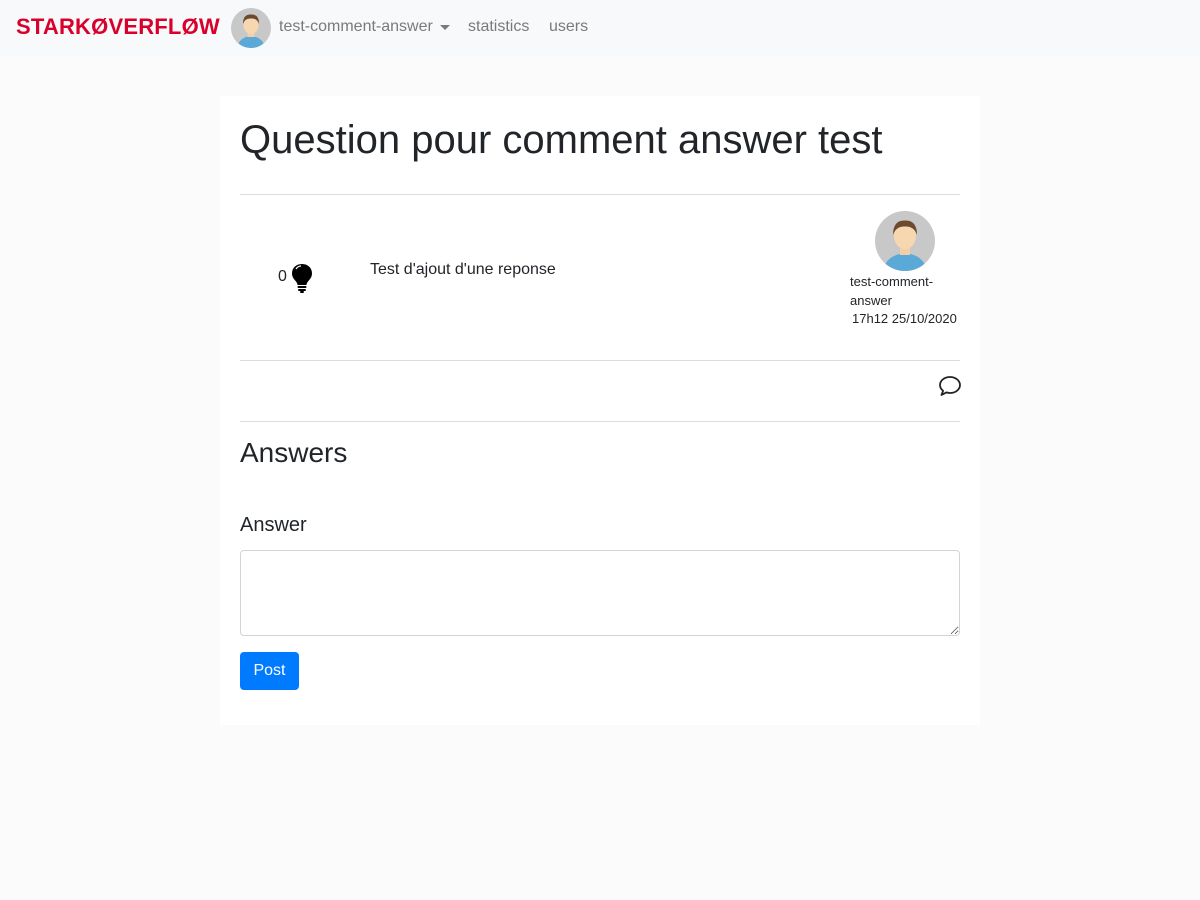 Image resolution: width=1200 pixels, height=900 pixels. What do you see at coordinates (356, 26) in the screenshot?
I see `user-dropdown-label: test-comment-answer` at bounding box center [356, 26].